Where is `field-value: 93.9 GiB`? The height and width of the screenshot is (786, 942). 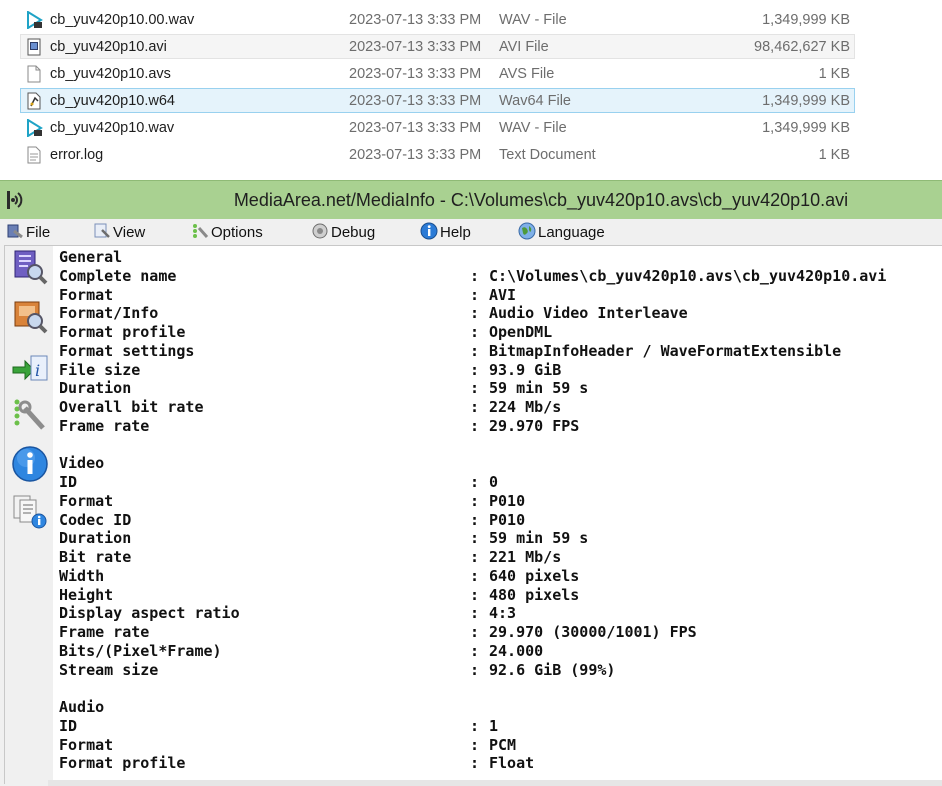
field-value: 93.9 GiB is located at coordinates (525, 369).